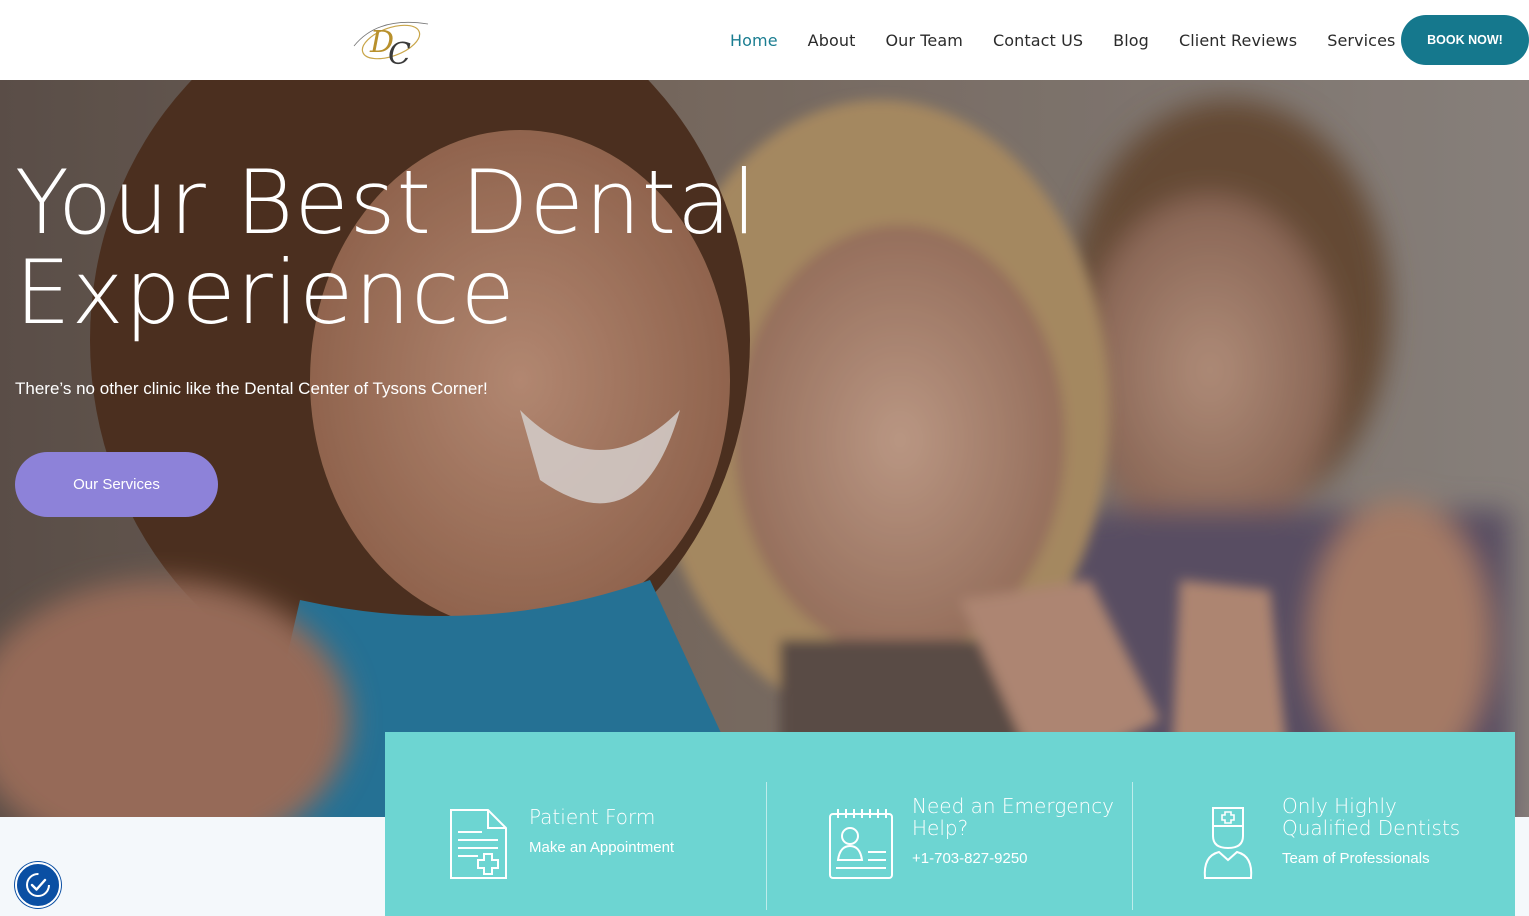 Image resolution: width=1529 pixels, height=916 pixels. I want to click on patient-form-icon, so click(478, 844).